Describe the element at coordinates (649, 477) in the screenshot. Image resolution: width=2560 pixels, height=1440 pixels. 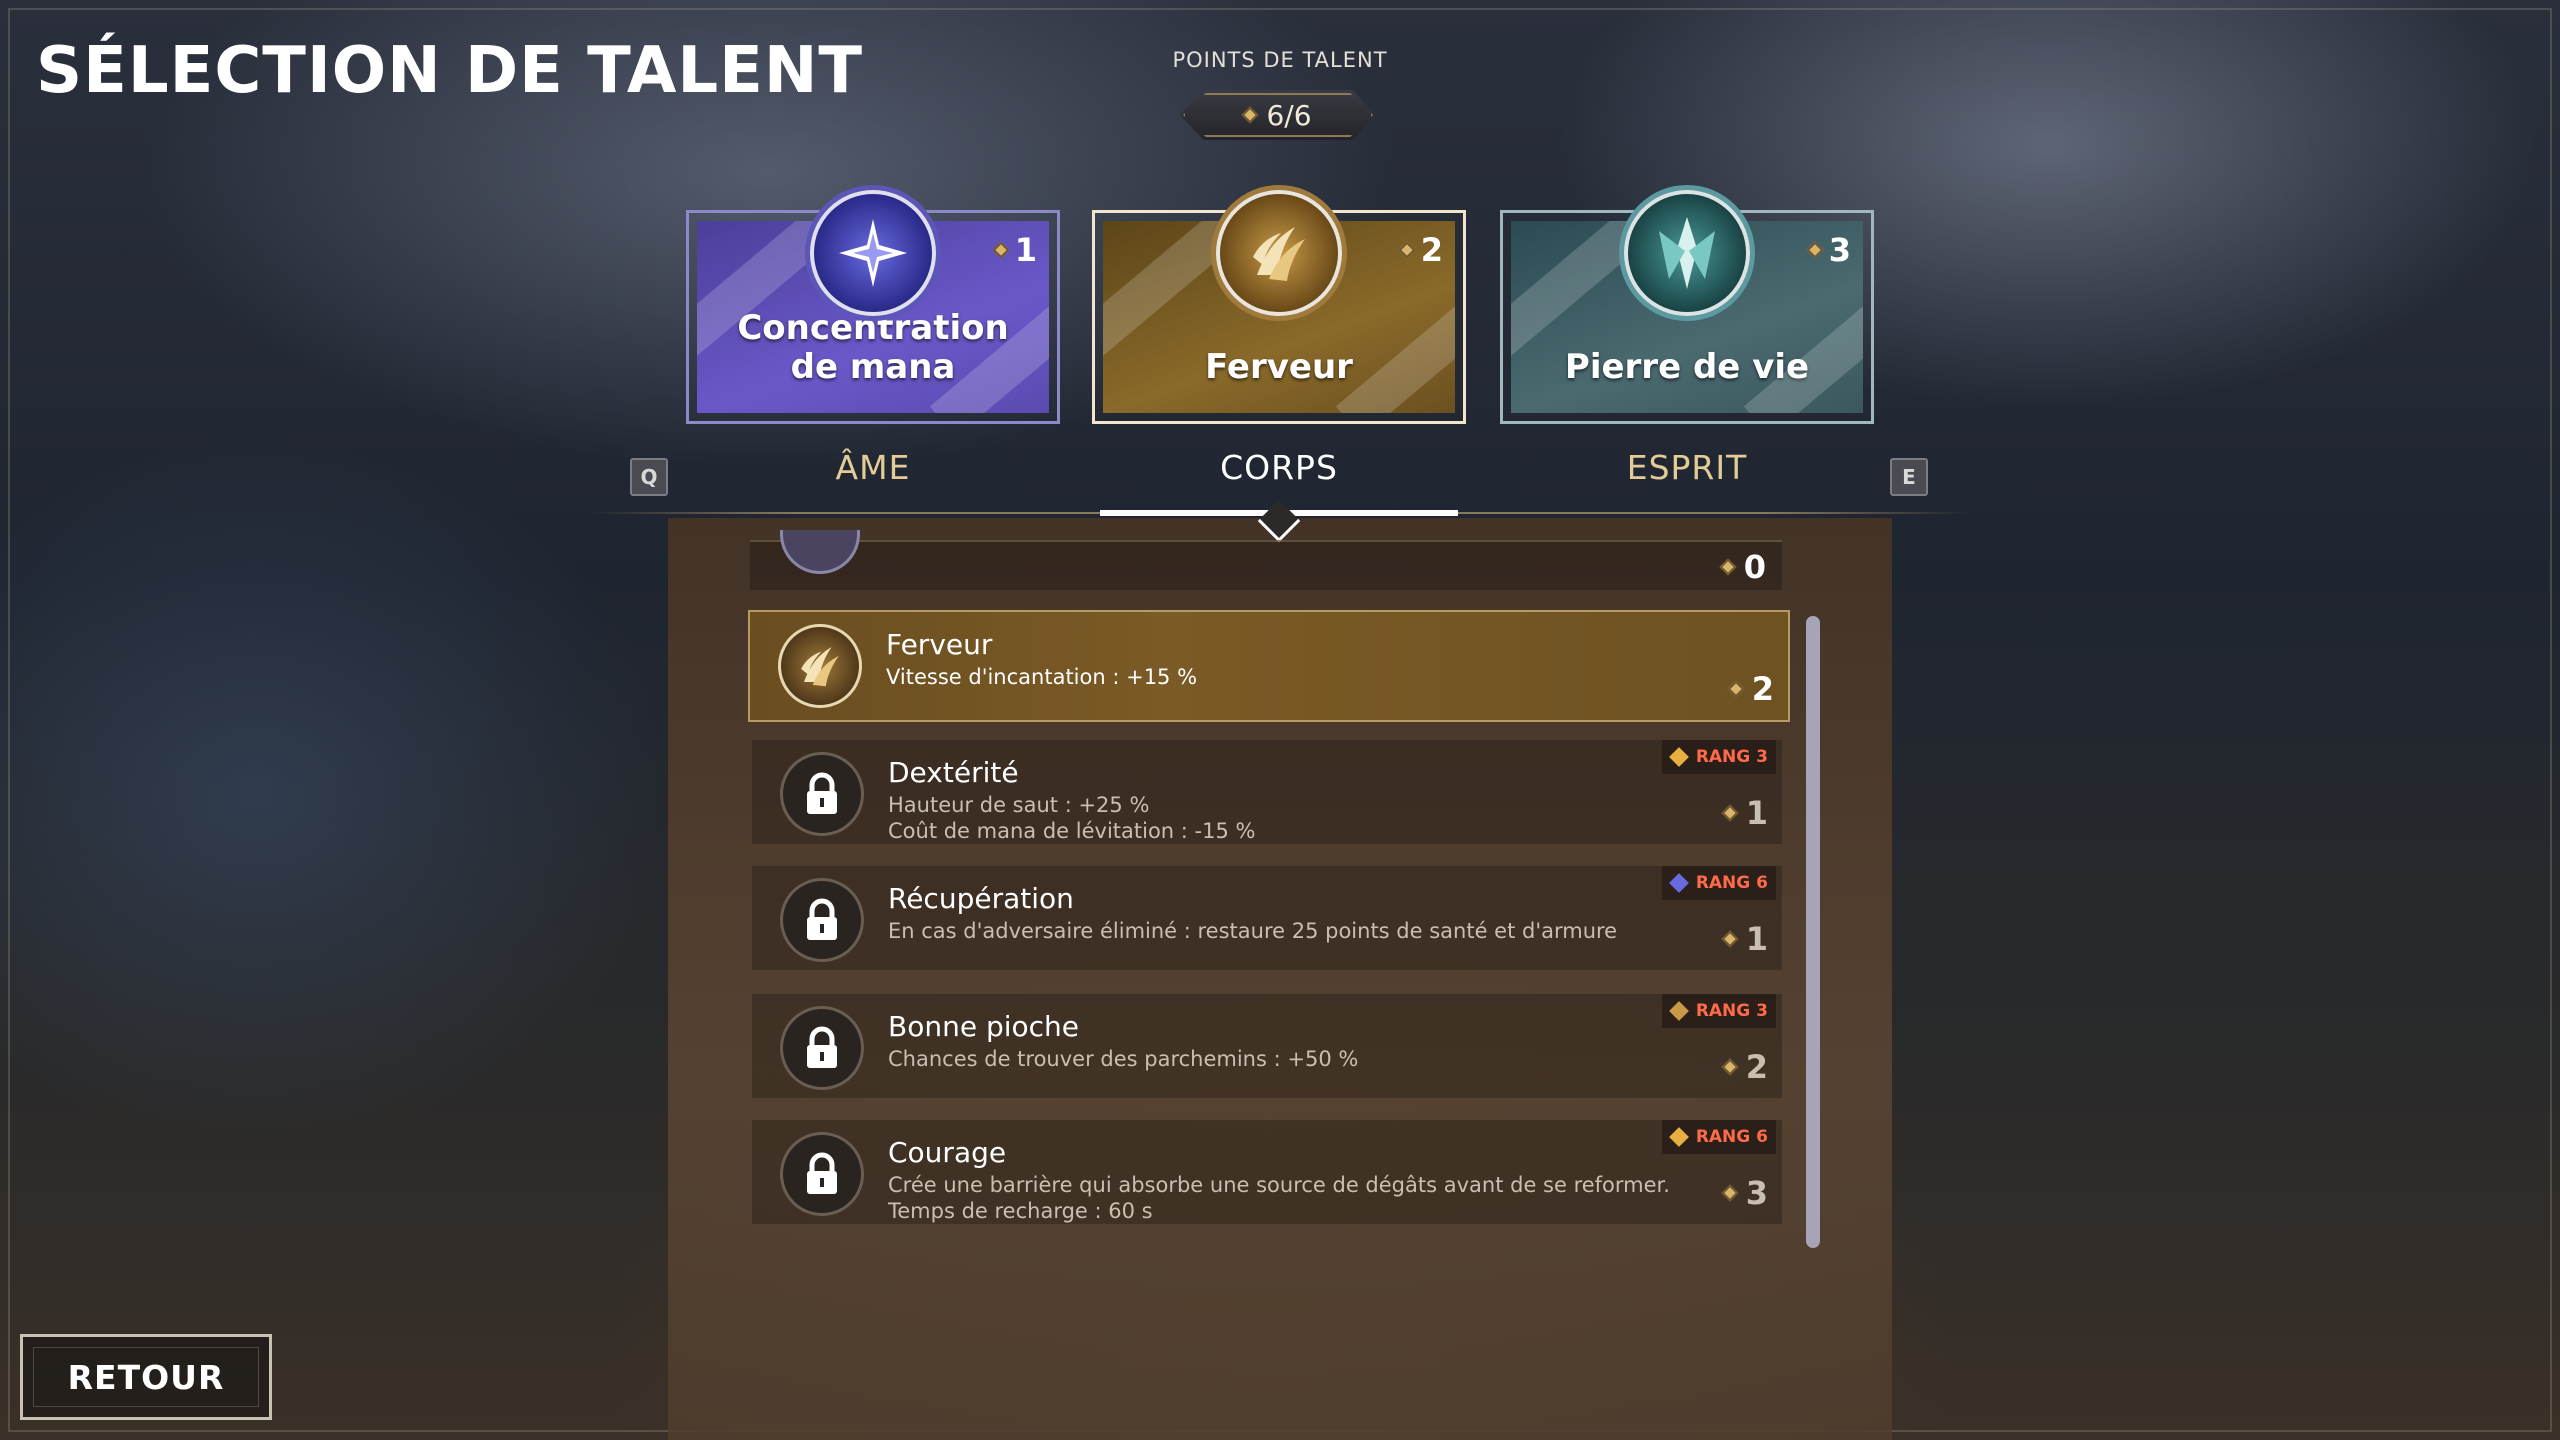
I see `prev-tab-key: Q` at that location.